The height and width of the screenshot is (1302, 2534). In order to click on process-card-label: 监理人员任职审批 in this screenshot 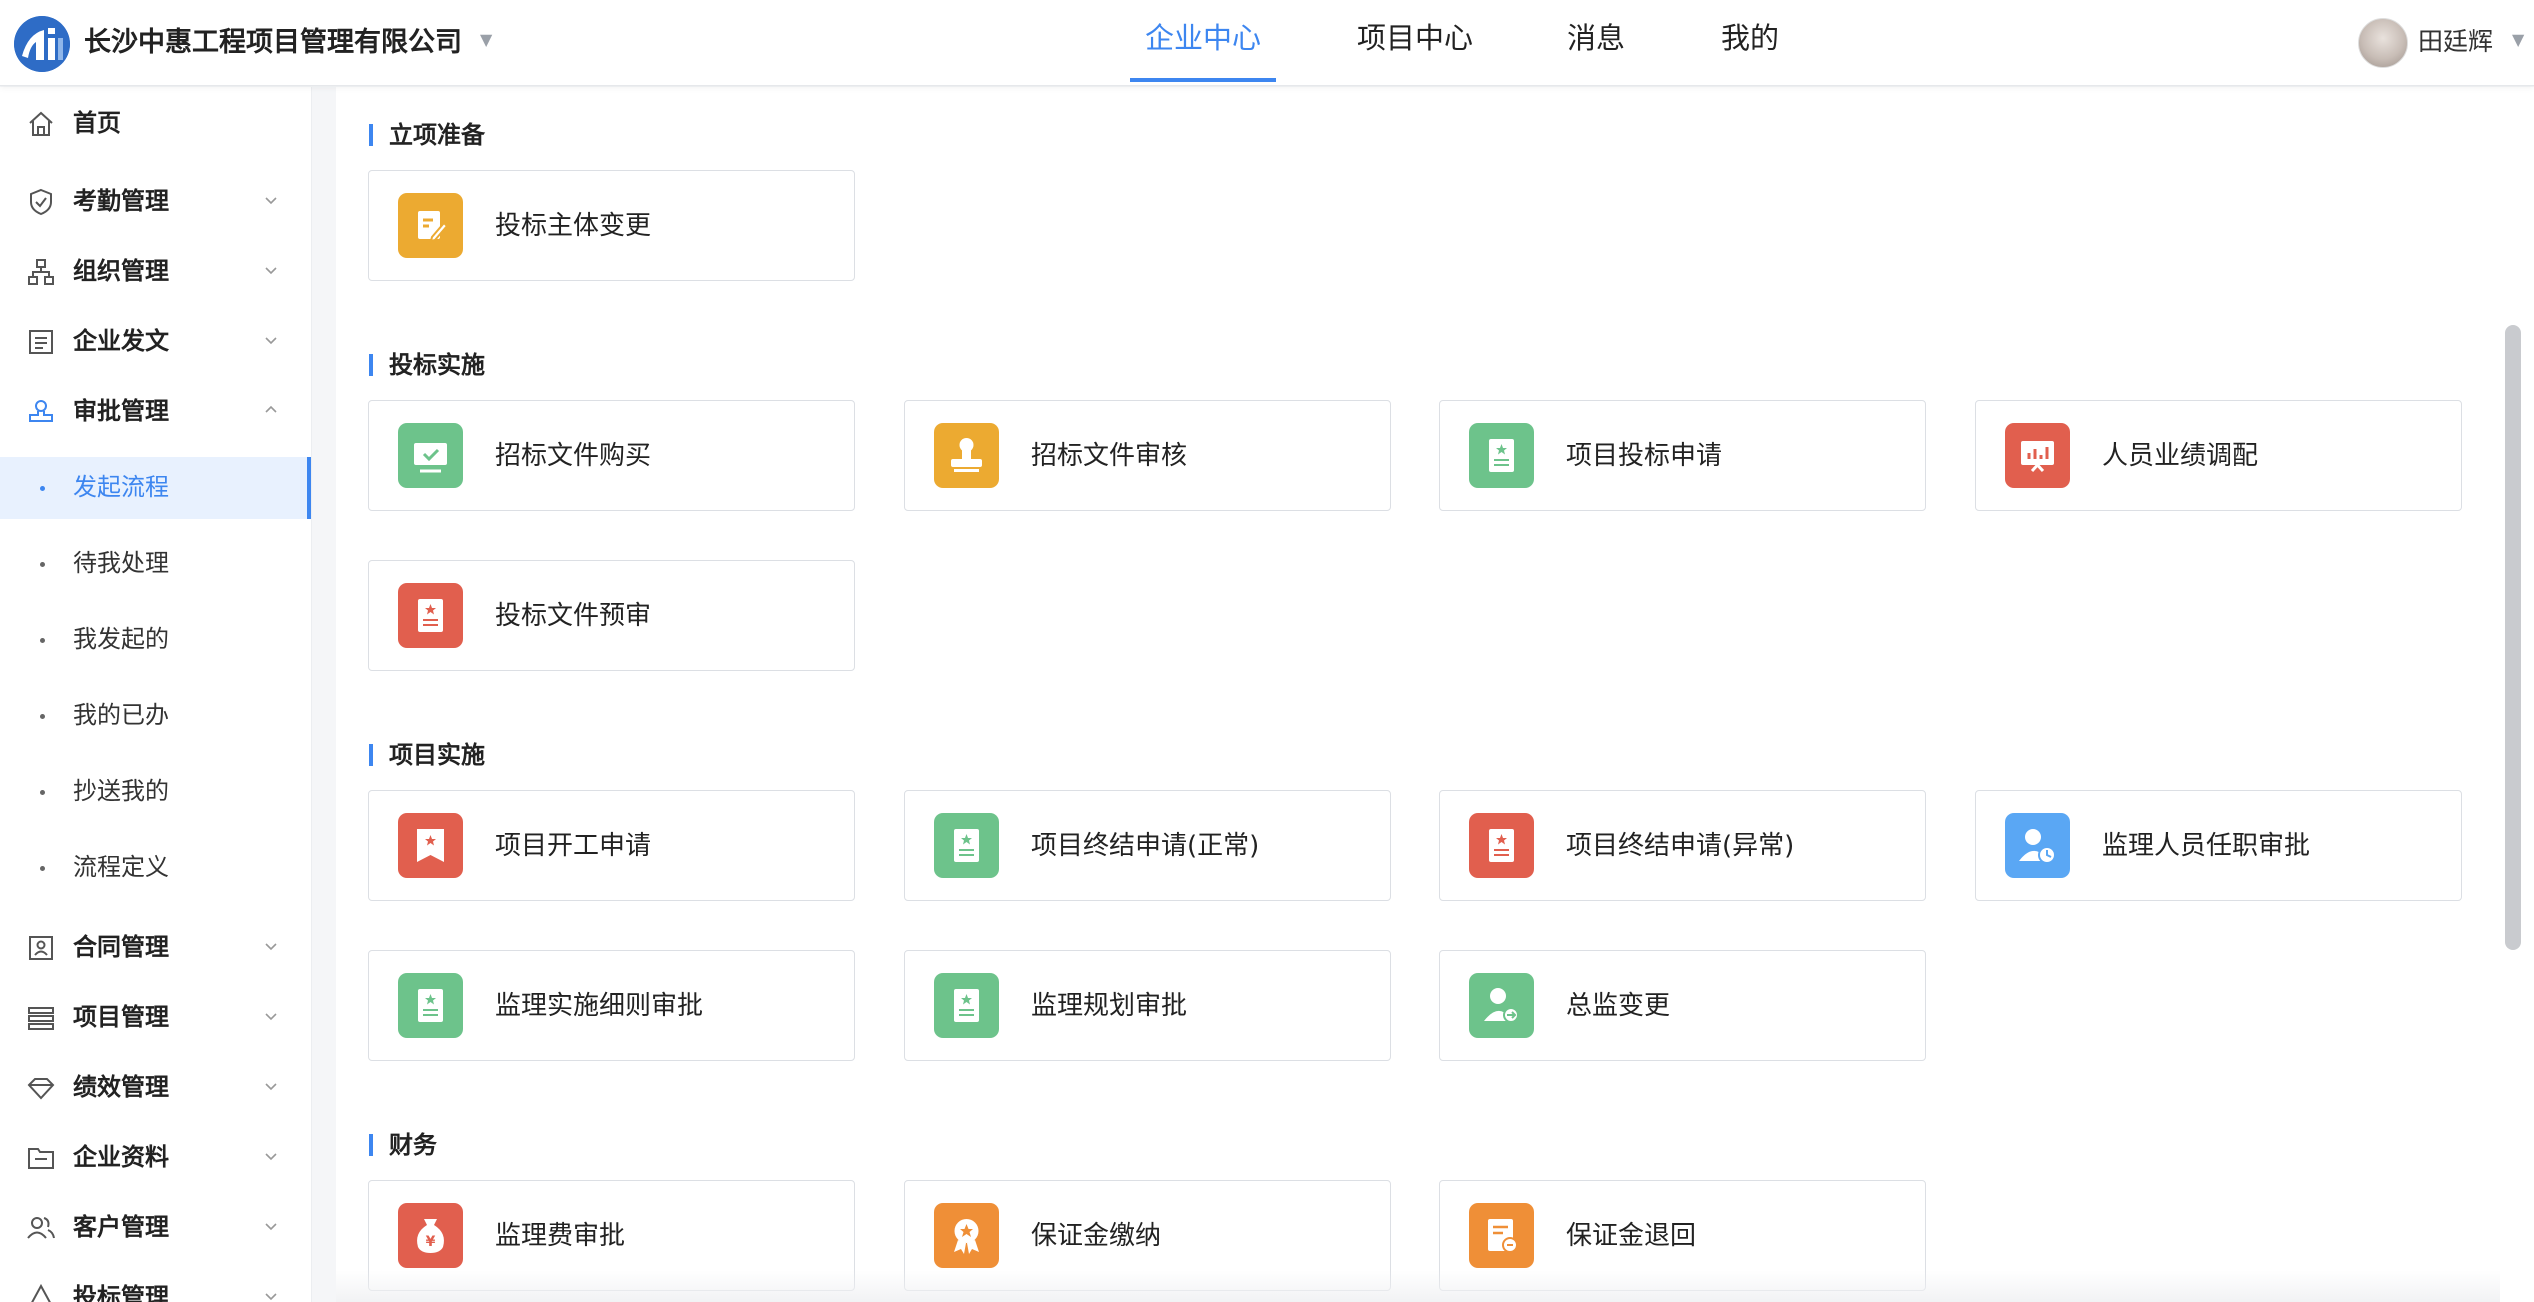, I will do `click(2206, 846)`.